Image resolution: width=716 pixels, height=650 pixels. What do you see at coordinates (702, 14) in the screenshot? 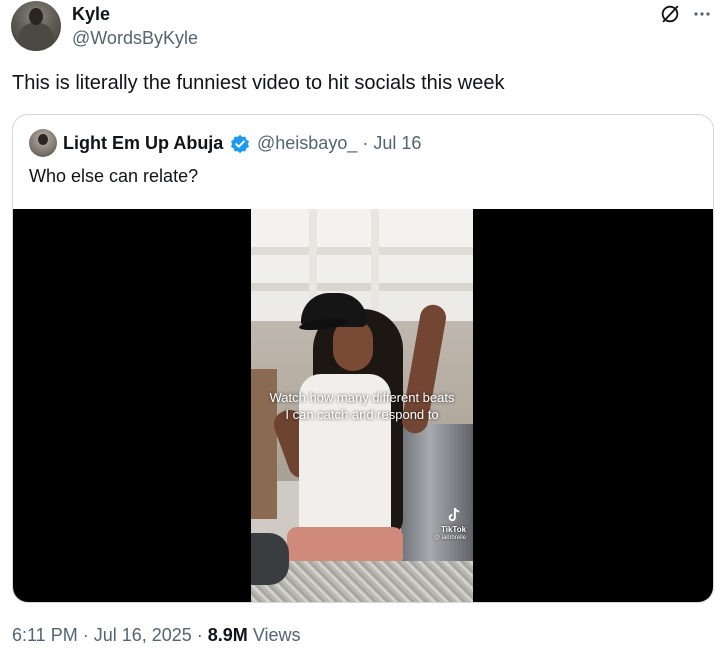
I see `more-icon` at bounding box center [702, 14].